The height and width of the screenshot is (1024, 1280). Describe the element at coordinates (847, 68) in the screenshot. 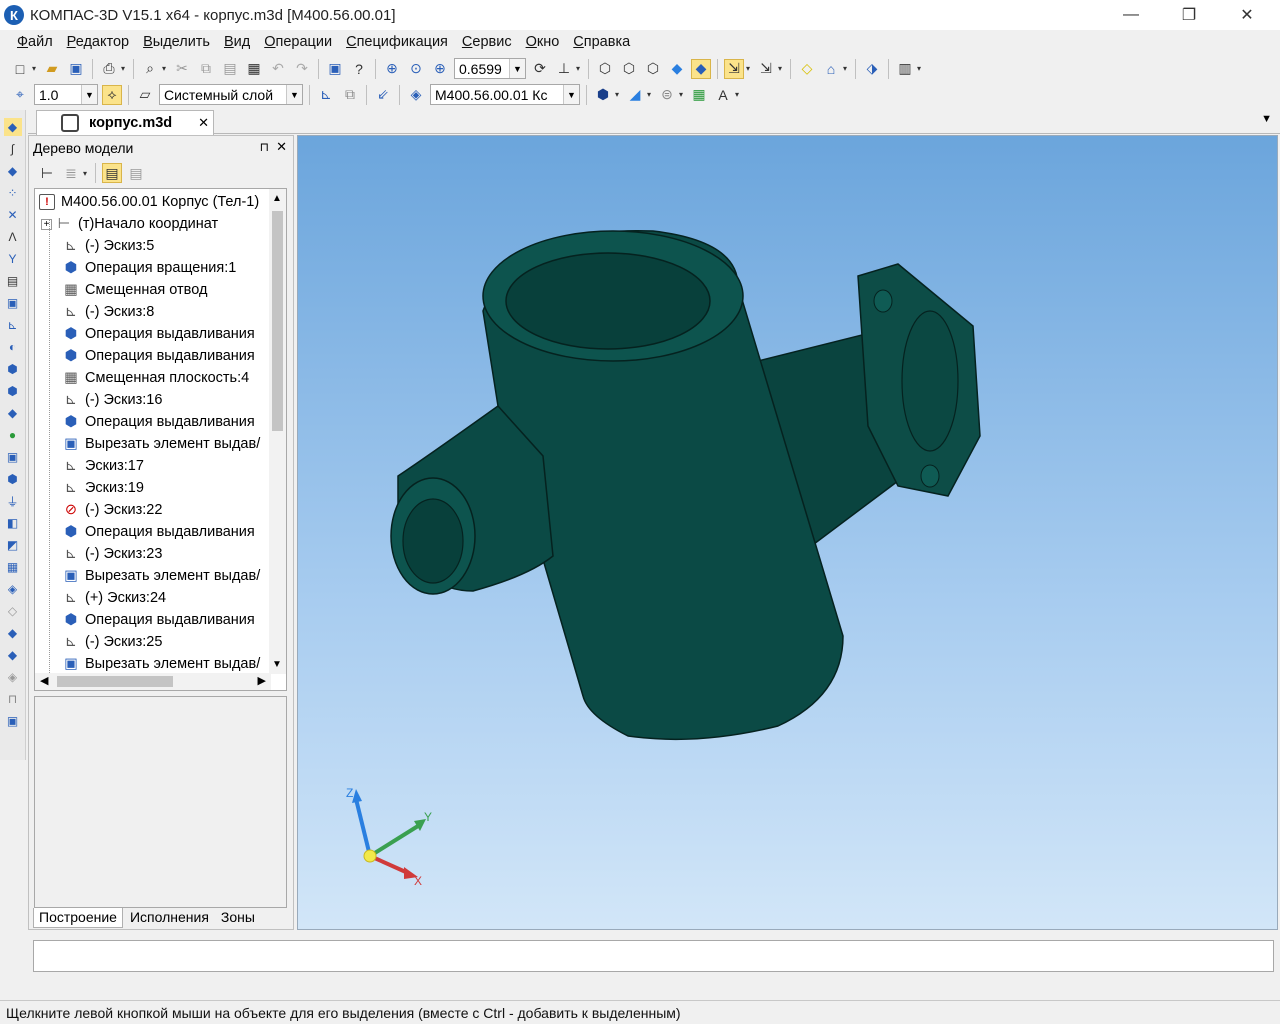

I see `variables-dropdown-icon: ▾` at that location.